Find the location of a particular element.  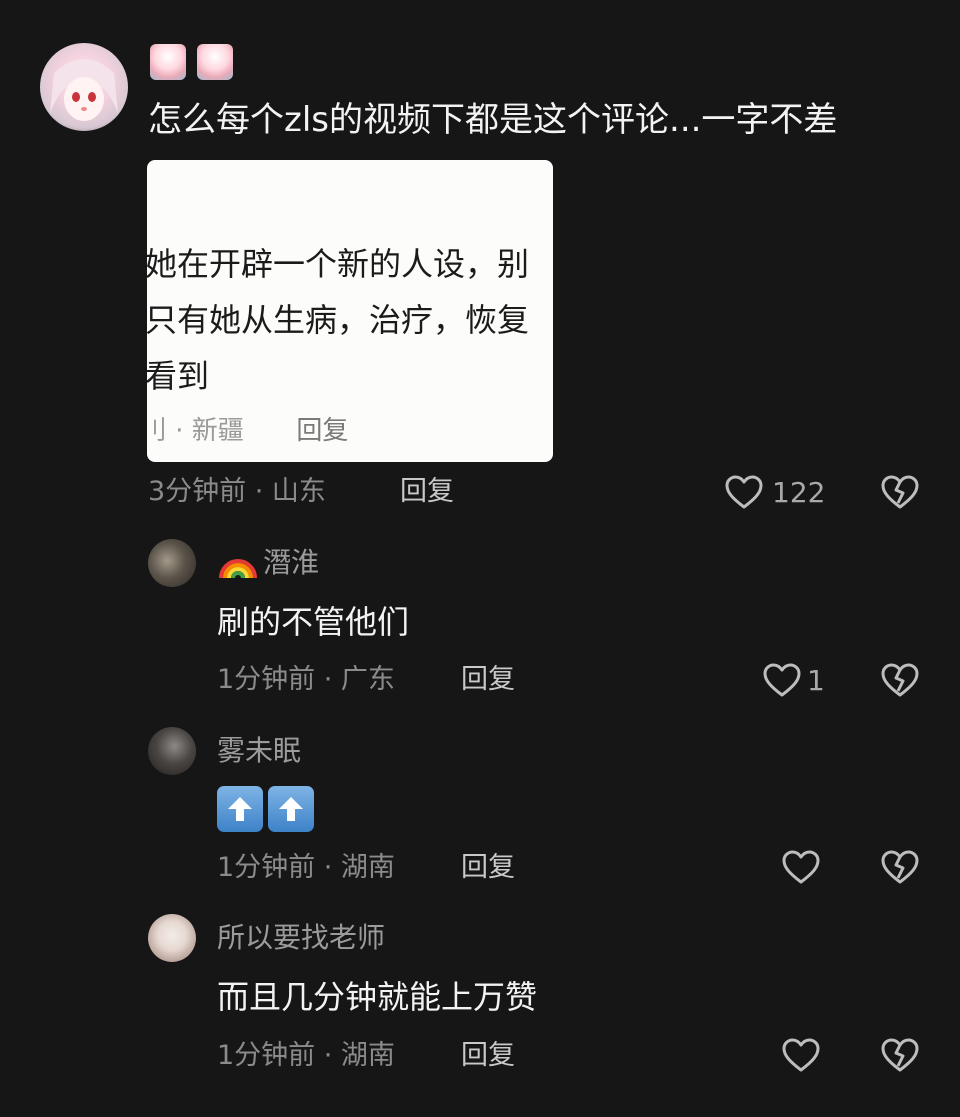

username: 雾未眠 is located at coordinates (259, 751).